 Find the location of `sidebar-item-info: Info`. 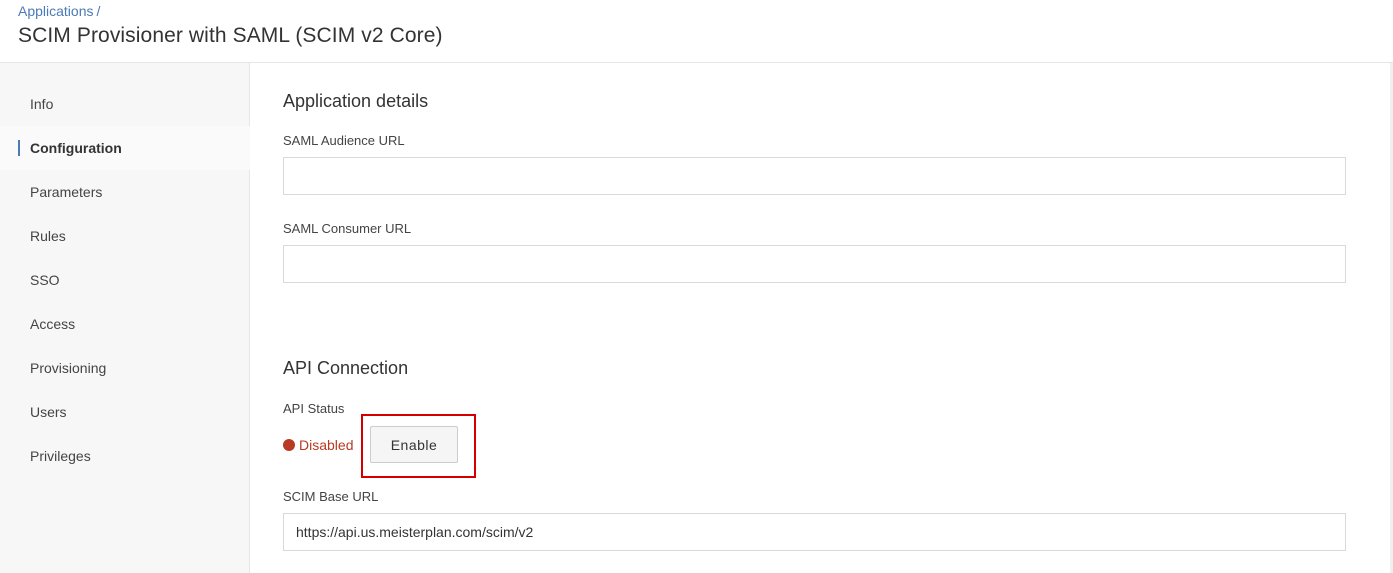

sidebar-item-info: Info is located at coordinates (125, 104).